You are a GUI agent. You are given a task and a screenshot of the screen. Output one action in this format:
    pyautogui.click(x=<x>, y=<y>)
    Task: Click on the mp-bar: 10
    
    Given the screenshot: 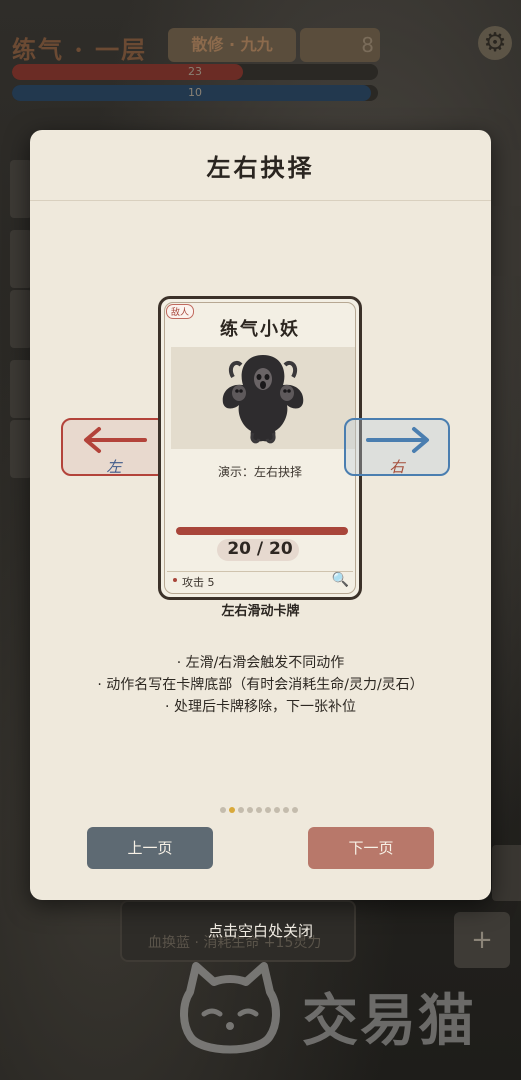 What is the action you would take?
    pyautogui.click(x=195, y=93)
    